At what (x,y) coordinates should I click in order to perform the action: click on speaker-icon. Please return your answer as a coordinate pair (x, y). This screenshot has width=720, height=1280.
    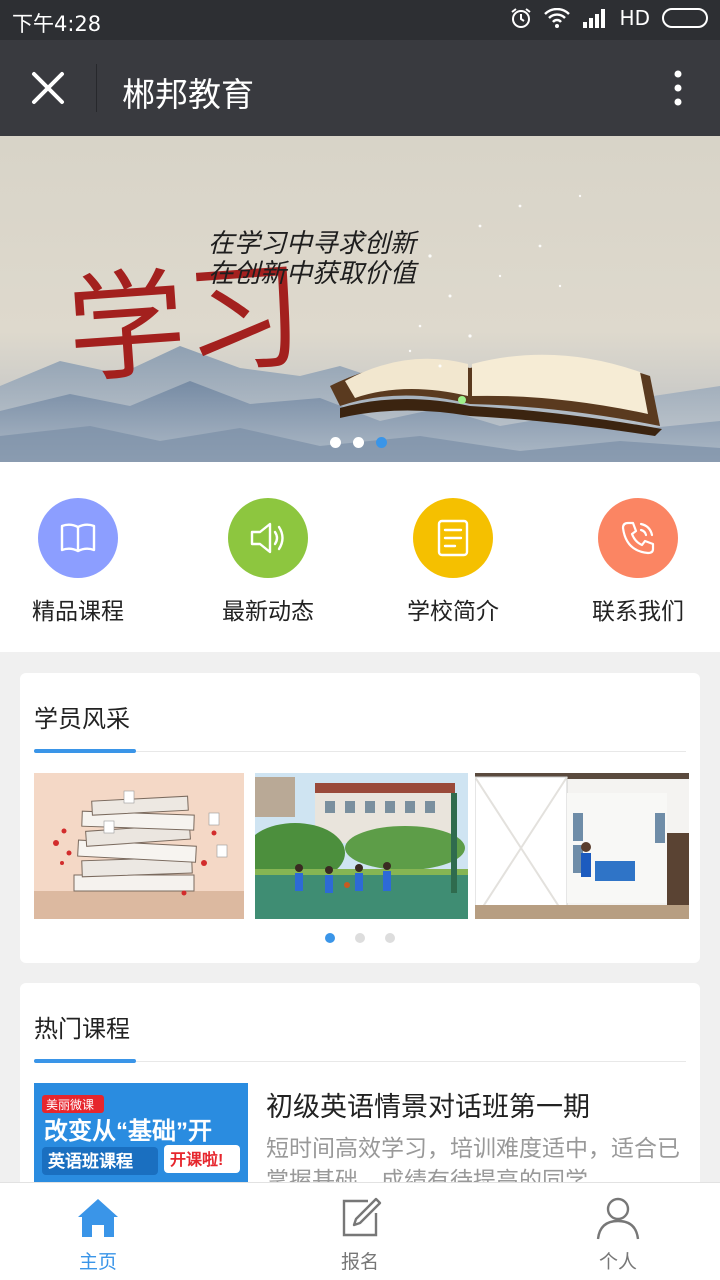
    Looking at the image, I should click on (268, 538).